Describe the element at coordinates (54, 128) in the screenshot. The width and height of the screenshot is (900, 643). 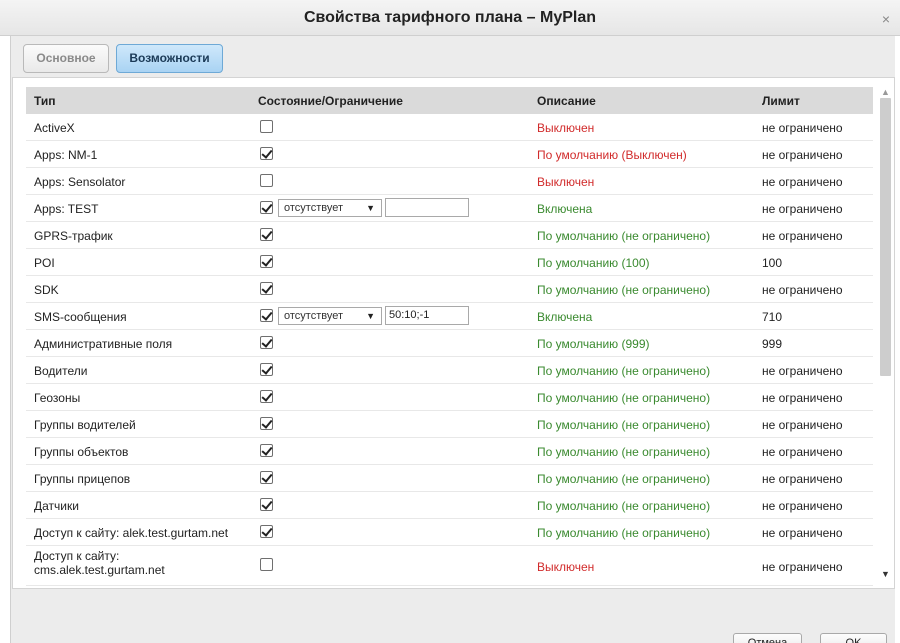
I see `row-type: ActiveX` at that location.